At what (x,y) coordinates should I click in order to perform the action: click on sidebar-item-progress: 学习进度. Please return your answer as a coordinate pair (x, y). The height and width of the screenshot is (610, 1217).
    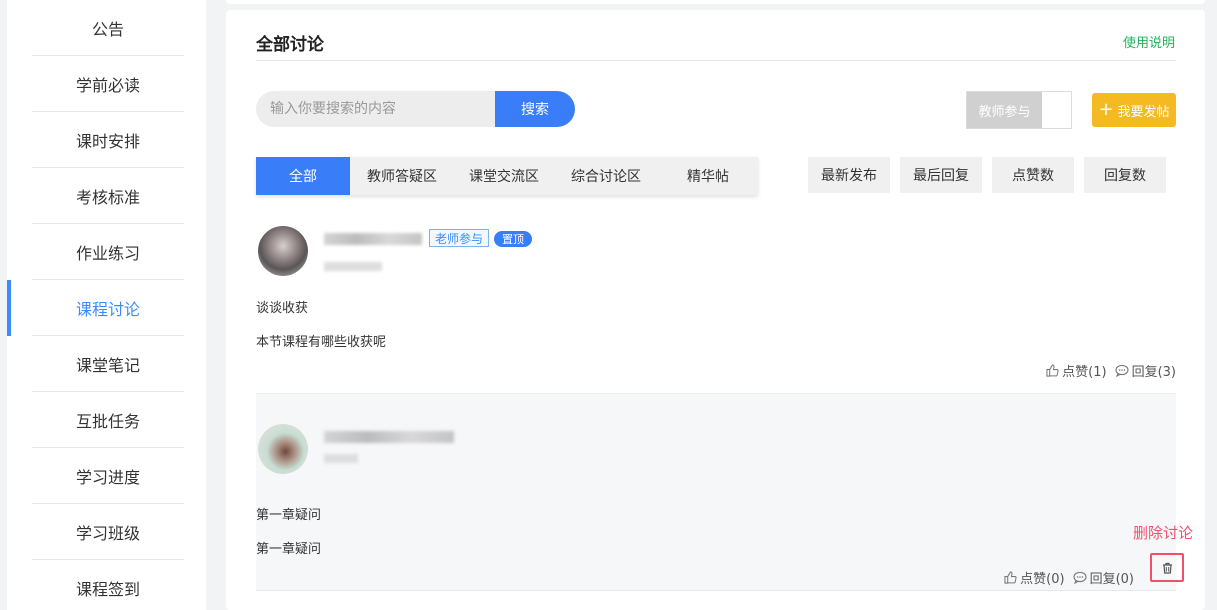
    Looking at the image, I should click on (108, 476).